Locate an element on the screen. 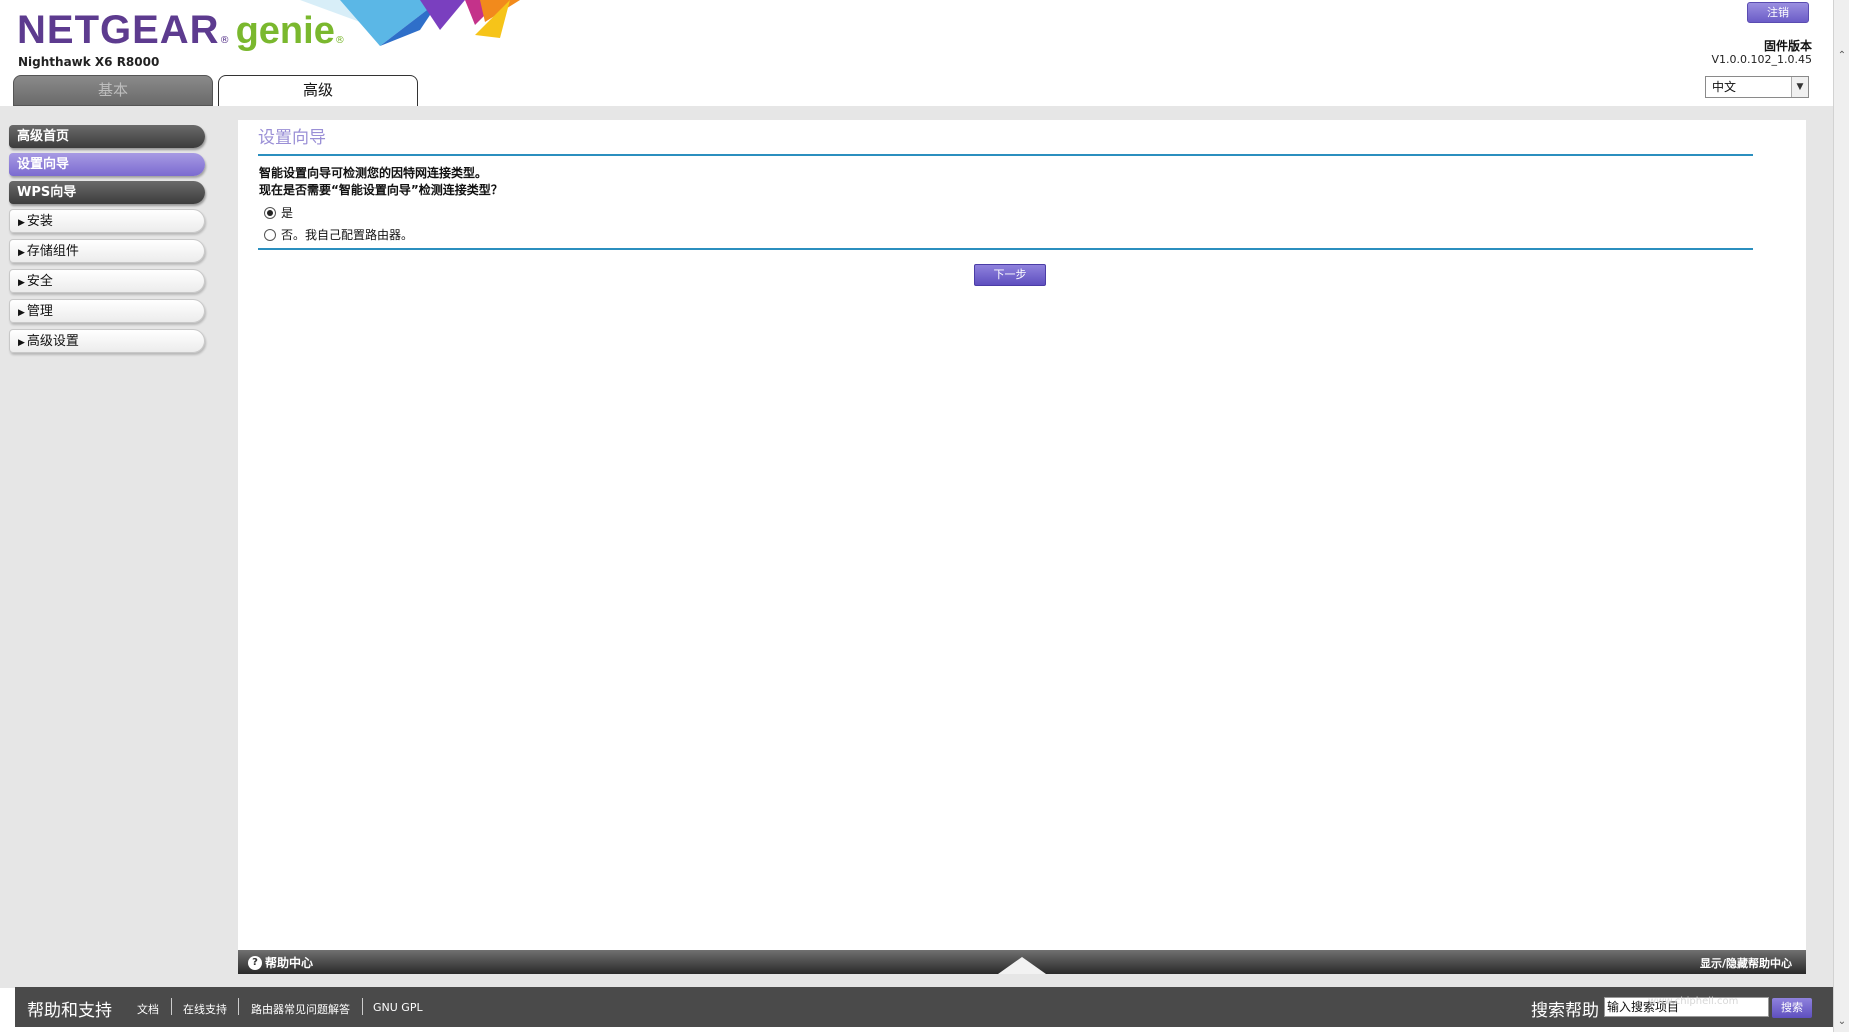 Image resolution: width=1849 pixels, height=1032 pixels. help-toggle-label: 显示/隐藏帮助中心 is located at coordinates (1746, 963).